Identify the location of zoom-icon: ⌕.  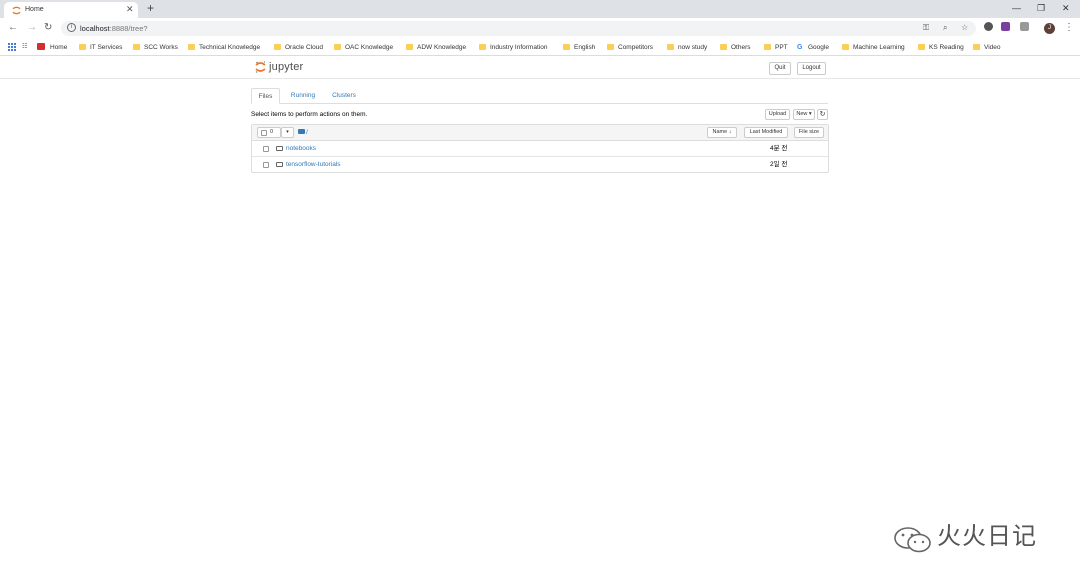
(945, 28).